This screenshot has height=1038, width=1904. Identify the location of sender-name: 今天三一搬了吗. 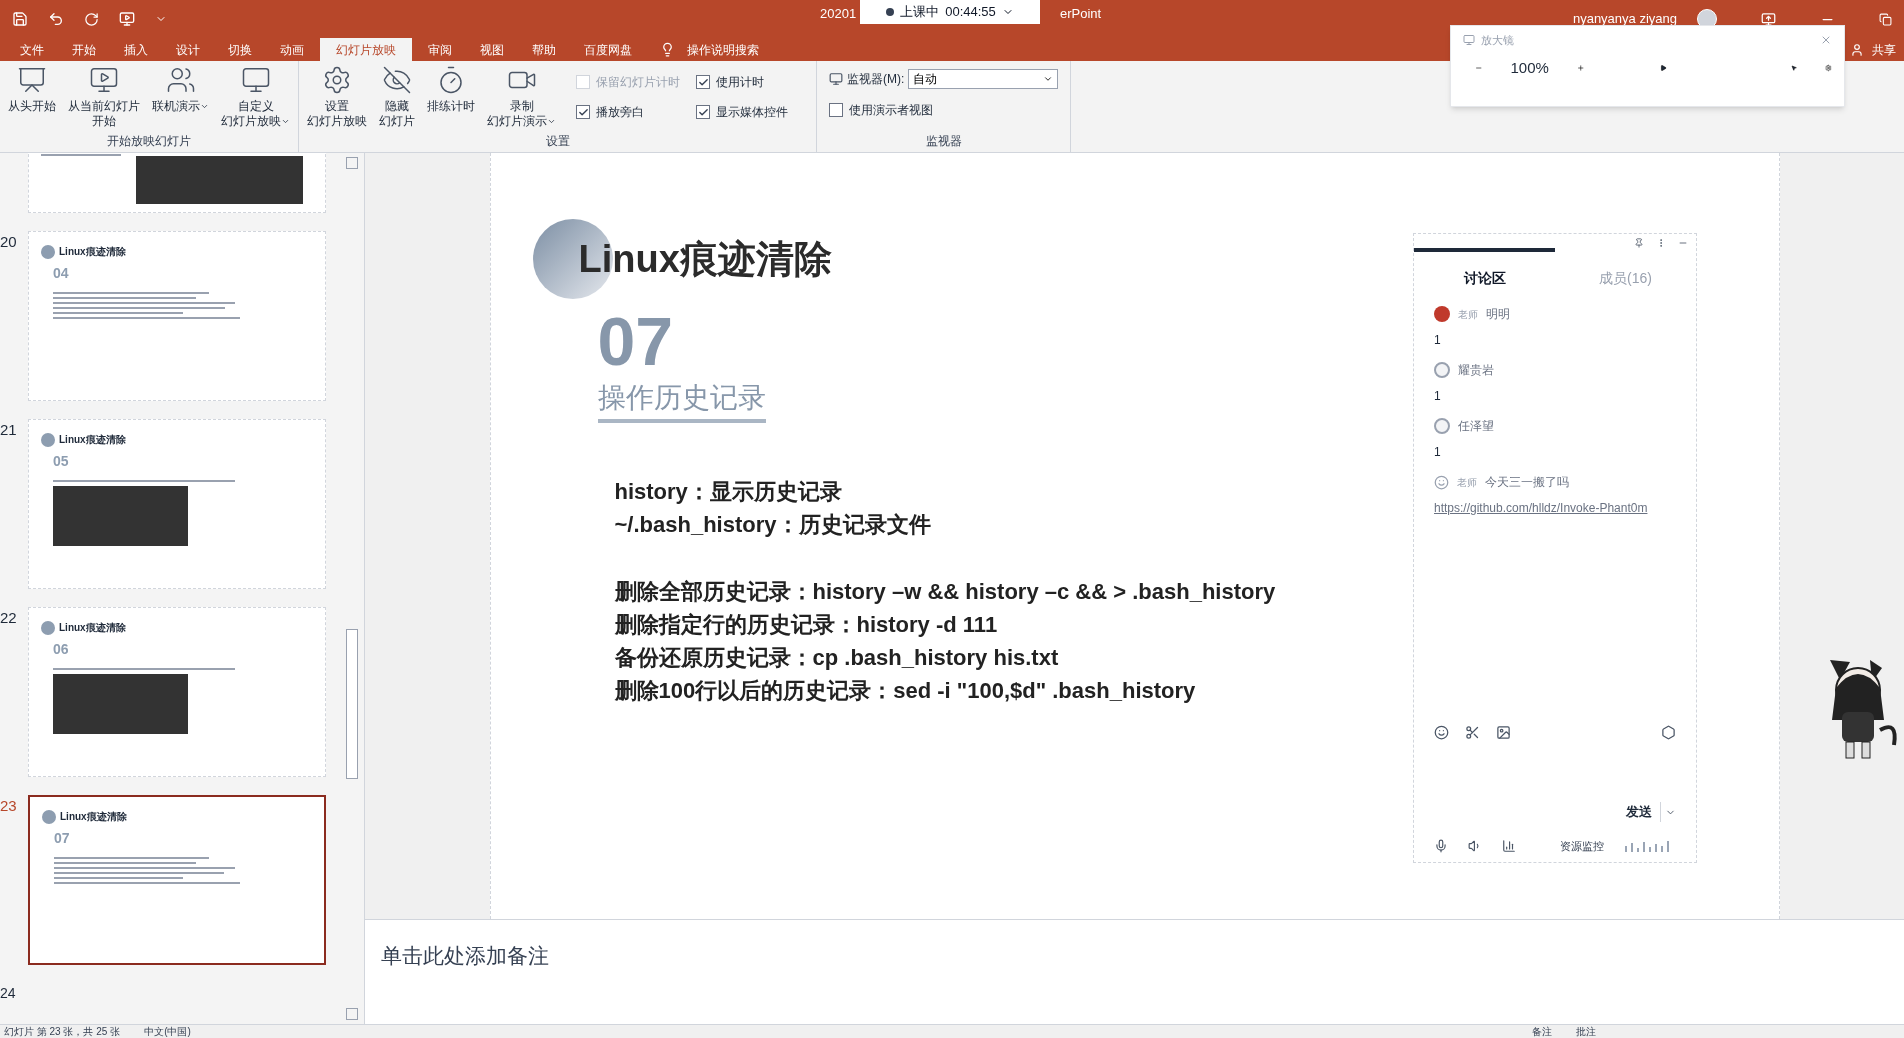
(1527, 482).